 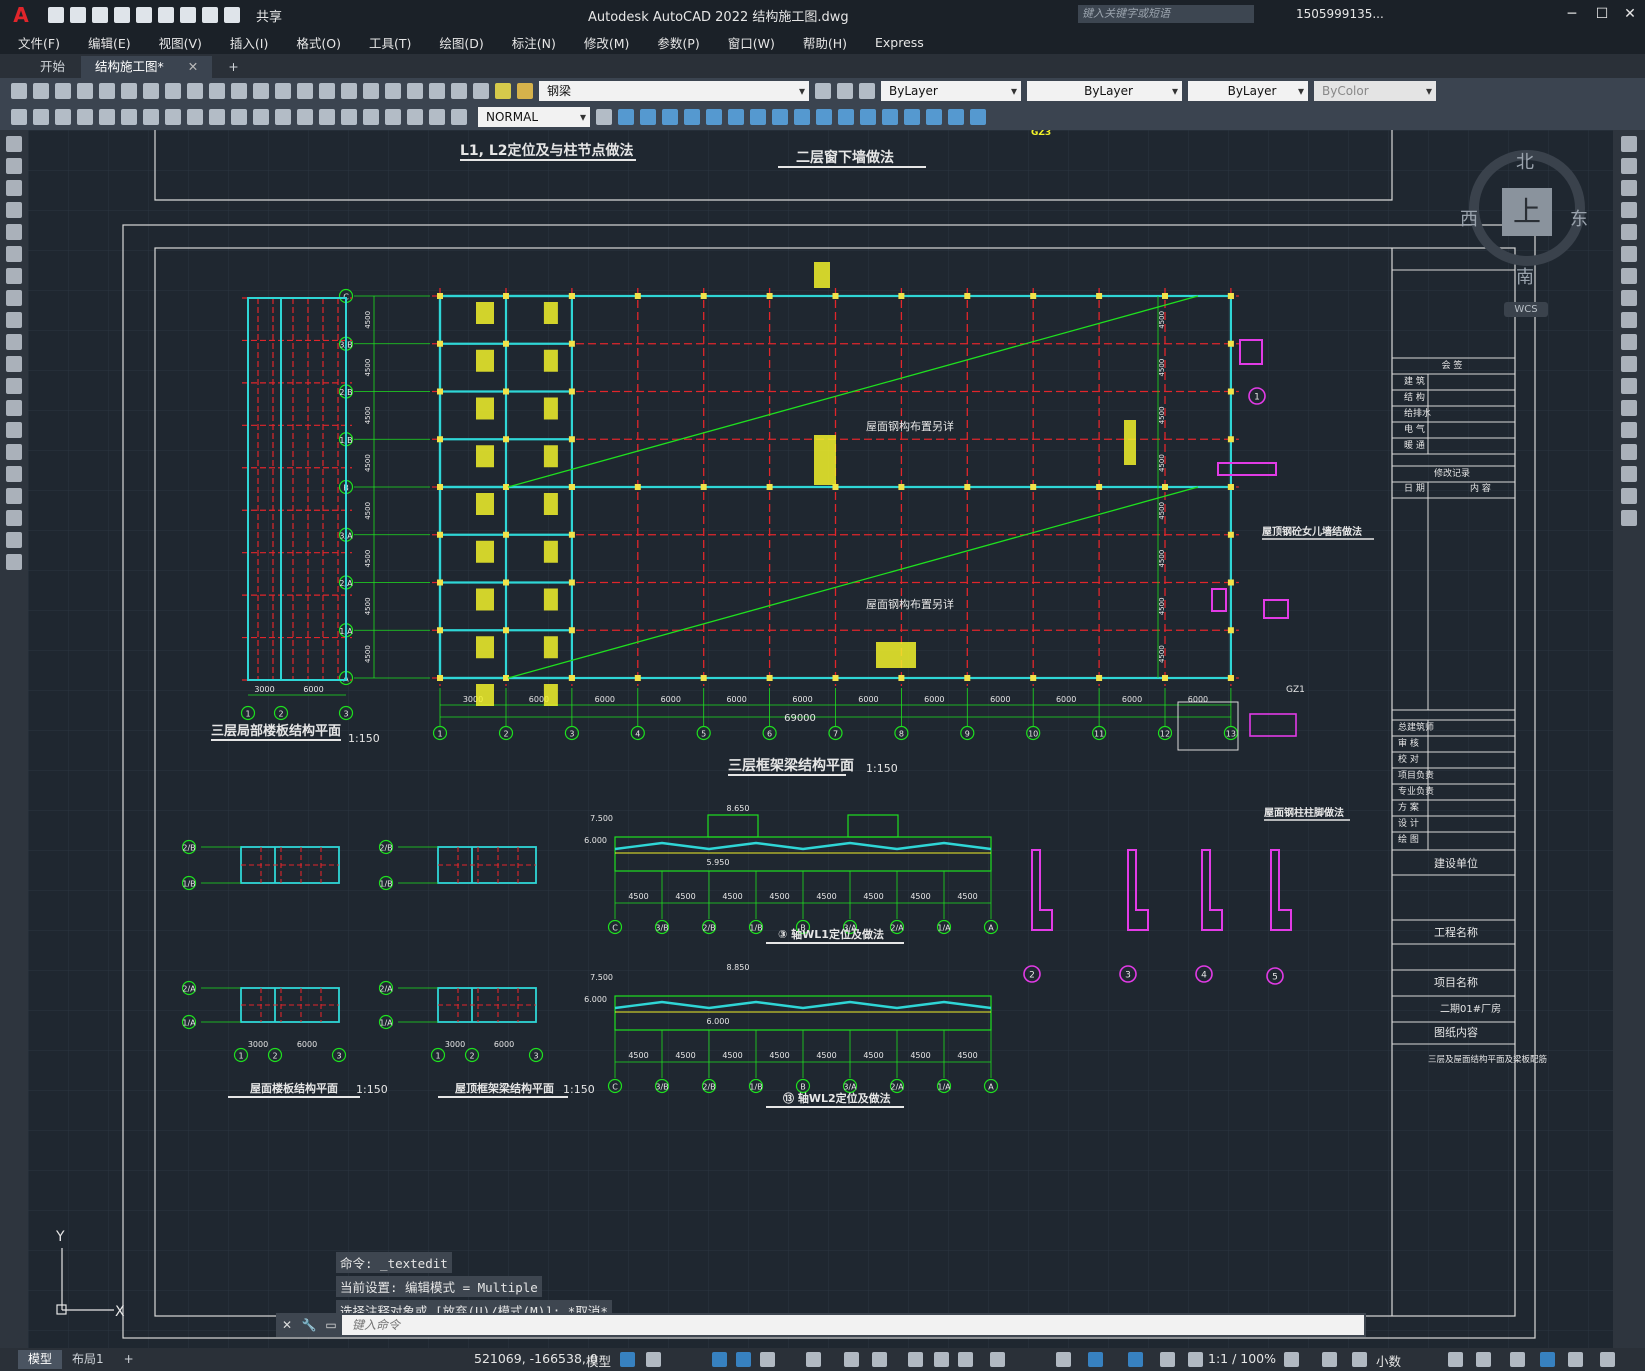 What do you see at coordinates (481, 91) in the screenshot?
I see `help-icon` at bounding box center [481, 91].